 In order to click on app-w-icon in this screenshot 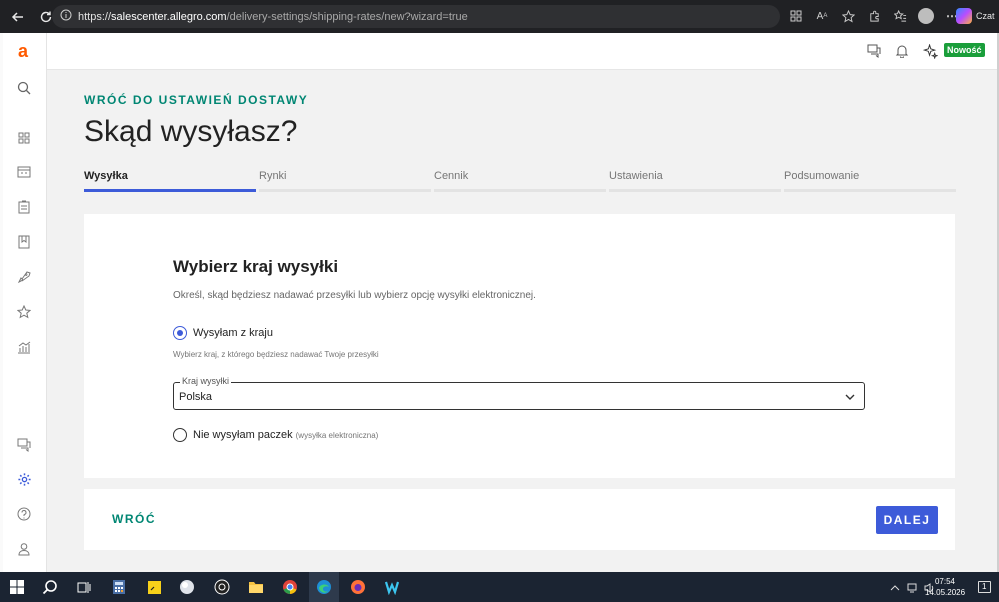, I will do `click(393, 587)`.